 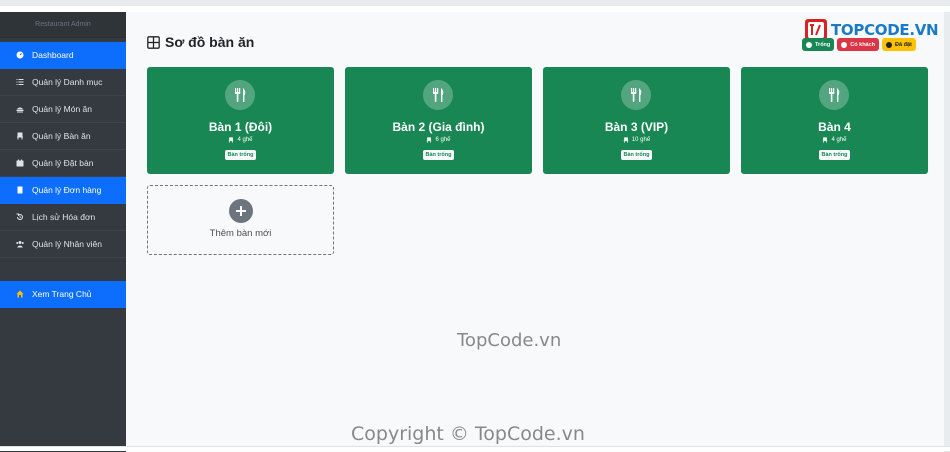 I want to click on sidebar-item-categories: Quản lý Danh mục, so click(x=63, y=82).